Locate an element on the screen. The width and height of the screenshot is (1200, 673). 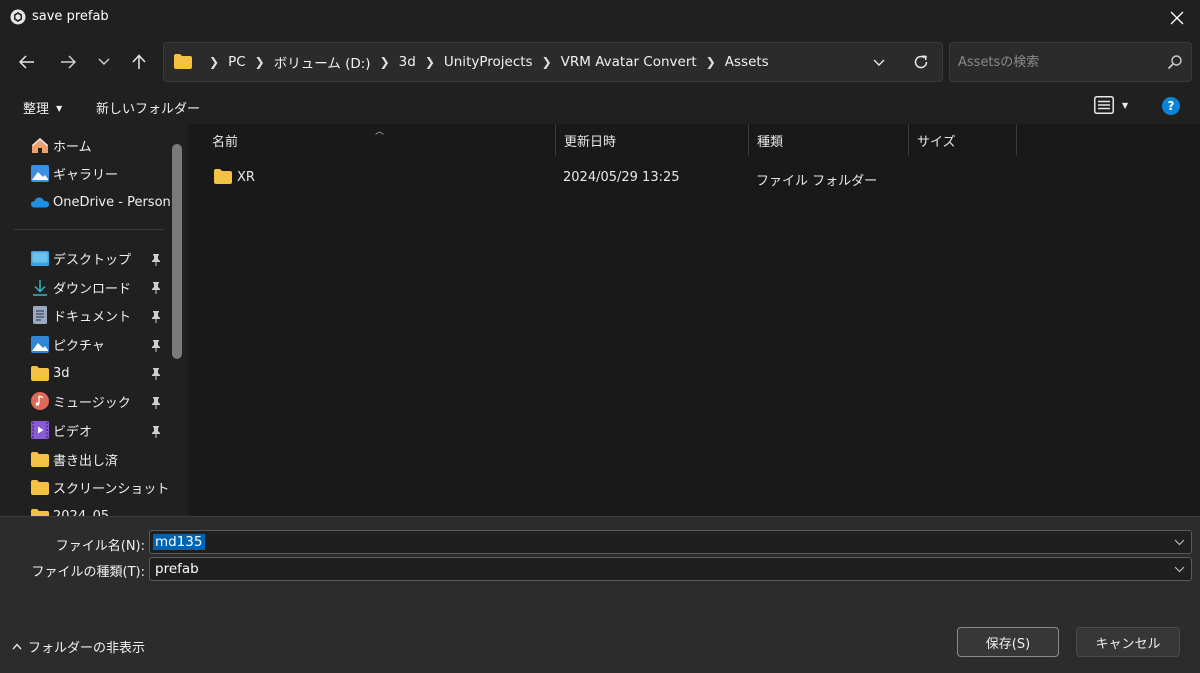
close-icon is located at coordinates (1177, 18).